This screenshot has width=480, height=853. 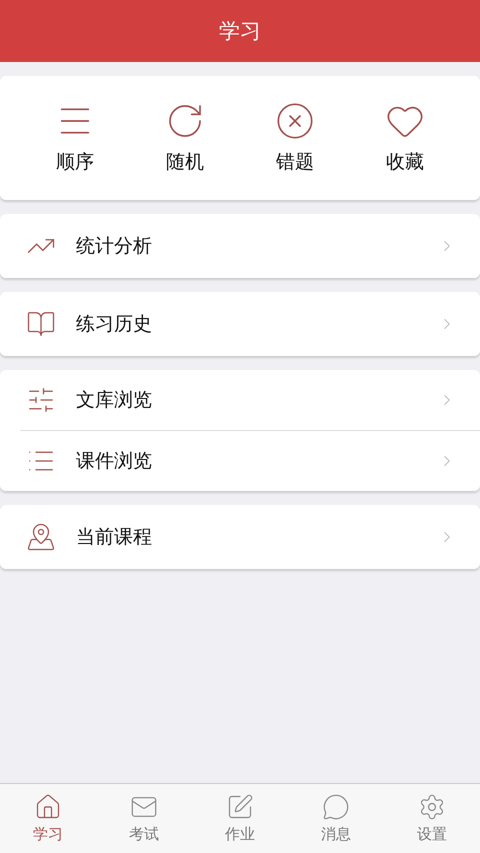 What do you see at coordinates (41, 324) in the screenshot?
I see `book-icon` at bounding box center [41, 324].